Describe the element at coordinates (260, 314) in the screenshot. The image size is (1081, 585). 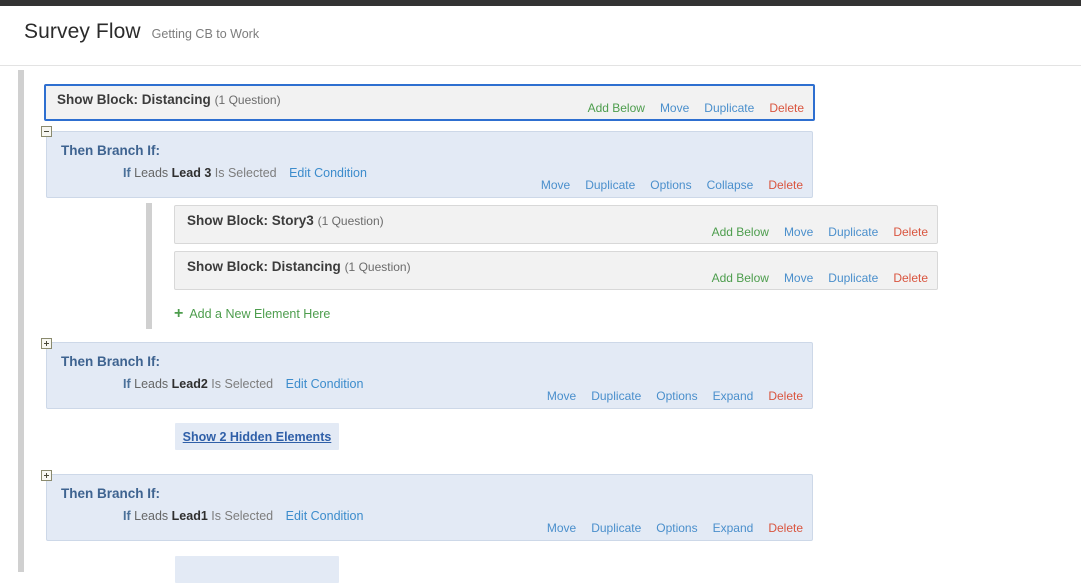
I see `add-new-element-label: Add a New Element Here` at that location.